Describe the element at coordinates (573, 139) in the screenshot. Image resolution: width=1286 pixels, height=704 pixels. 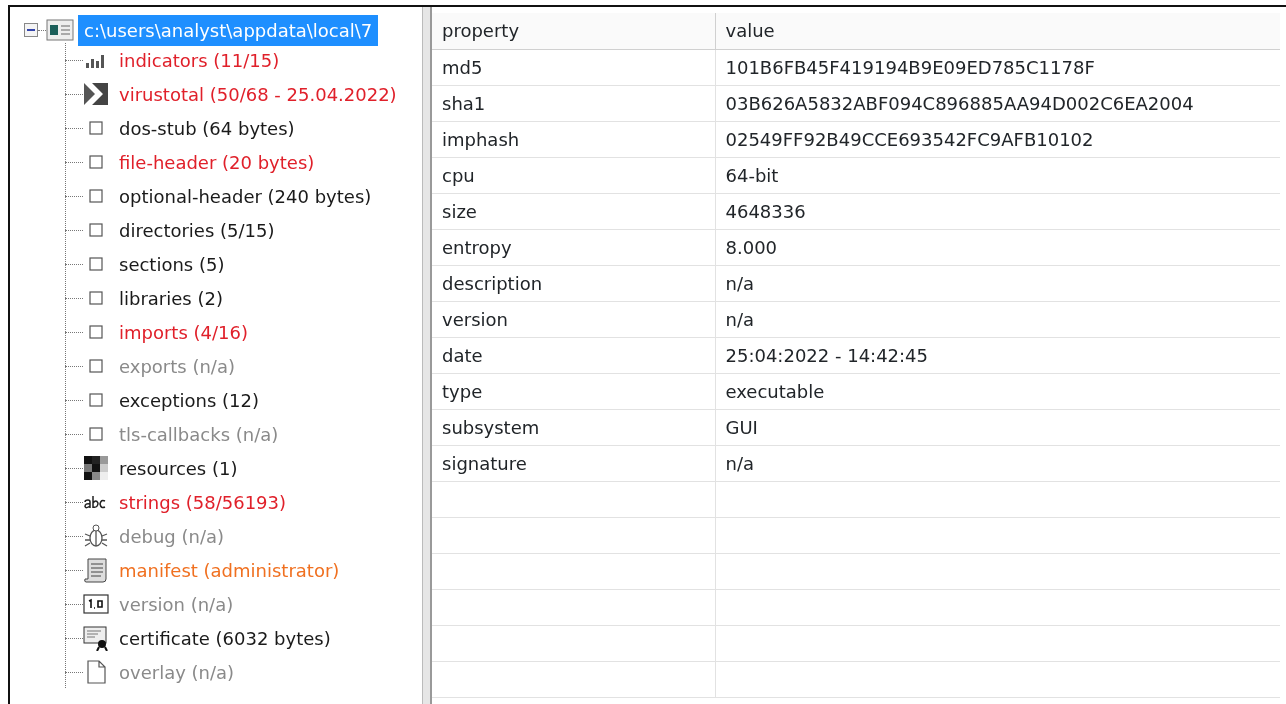
I see `table-cell: imphash` at that location.